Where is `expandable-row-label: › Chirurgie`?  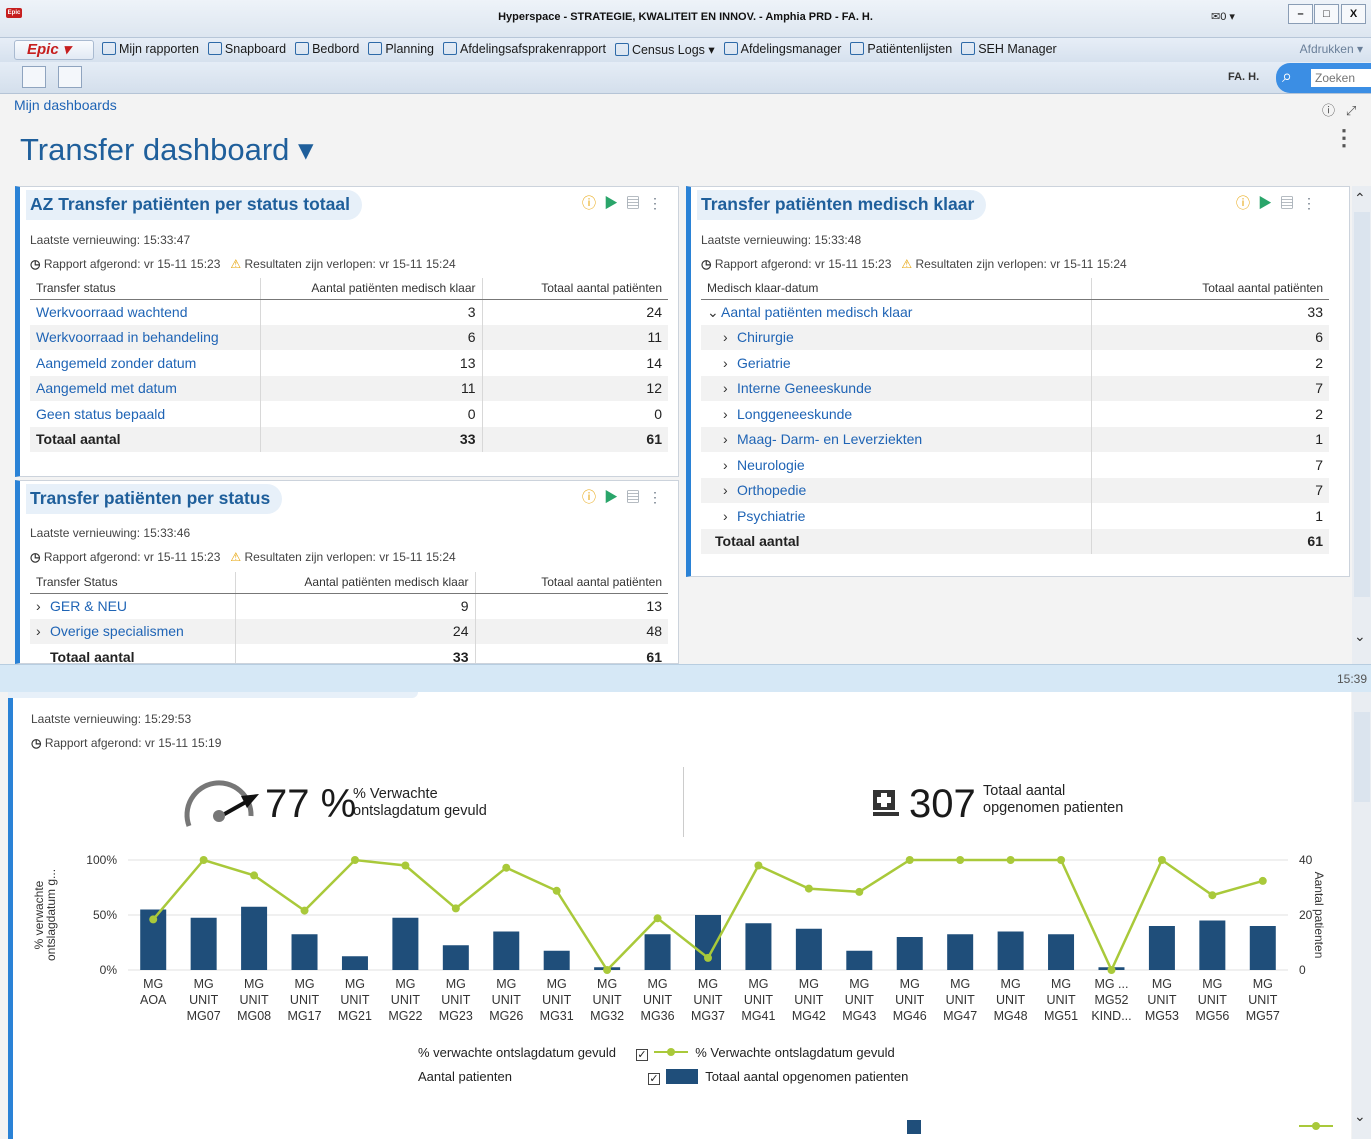 expandable-row-label: › Chirurgie is located at coordinates (896, 337).